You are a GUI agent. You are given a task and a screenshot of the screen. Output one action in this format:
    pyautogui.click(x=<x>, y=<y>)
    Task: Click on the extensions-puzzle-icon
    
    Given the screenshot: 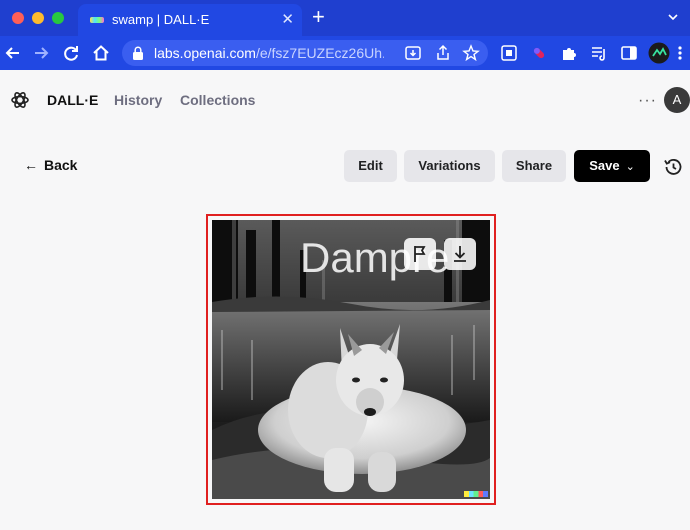 What is the action you would take?
    pyautogui.click(x=569, y=53)
    